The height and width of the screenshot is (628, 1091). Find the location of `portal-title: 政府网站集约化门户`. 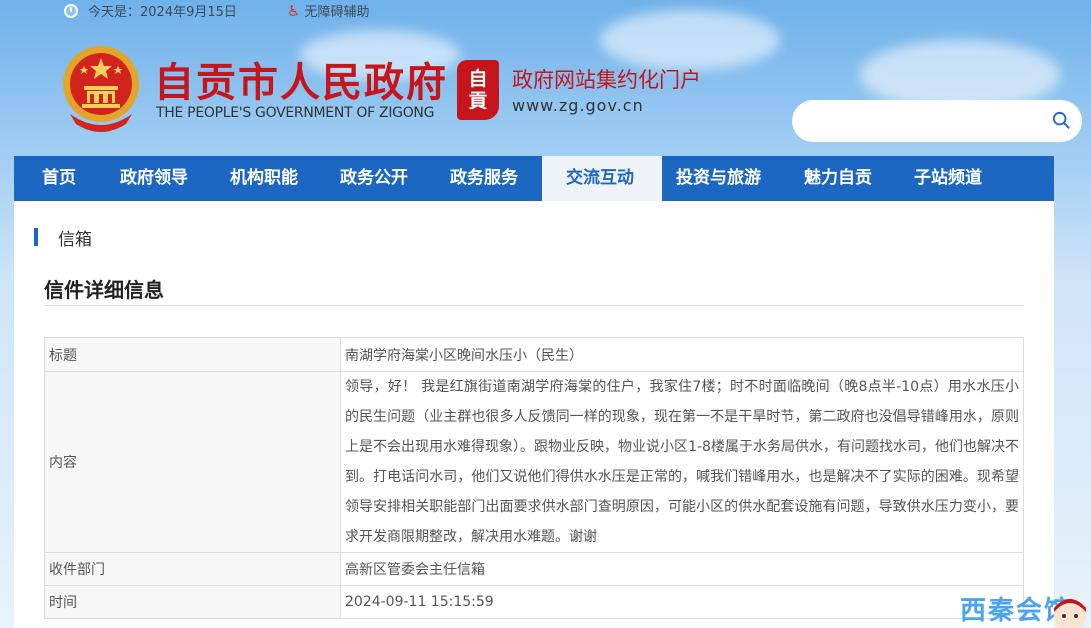

portal-title: 政府网站集约化门户 is located at coordinates (606, 80).